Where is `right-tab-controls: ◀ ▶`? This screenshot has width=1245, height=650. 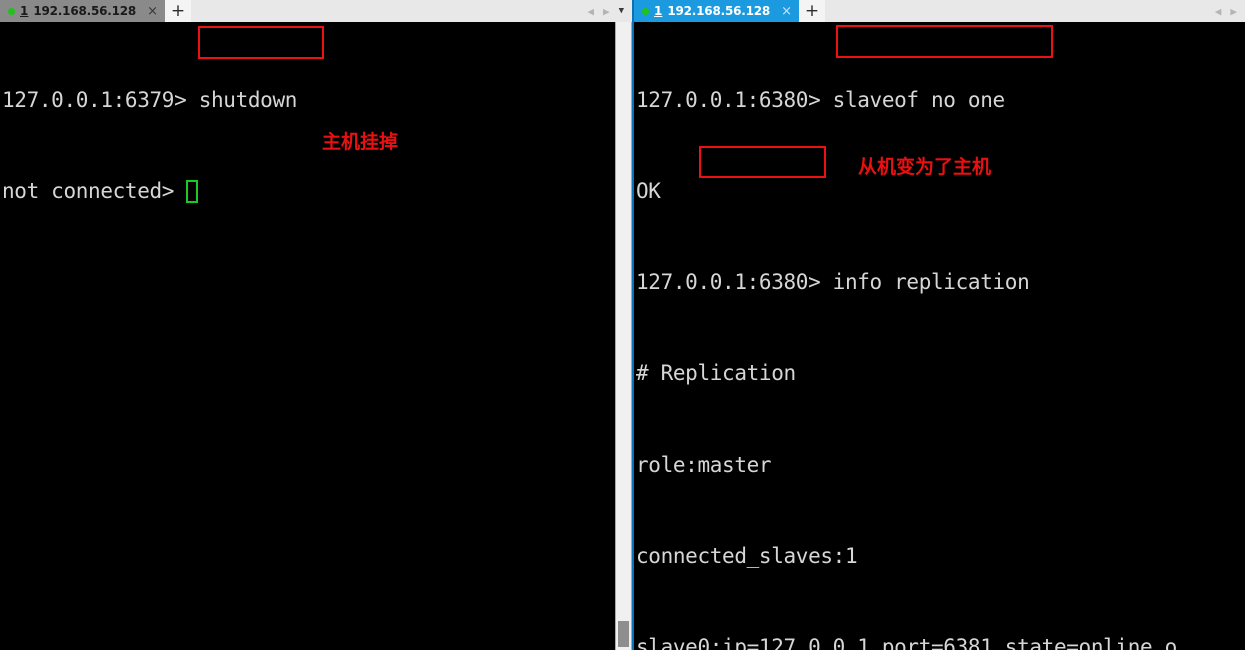 right-tab-controls: ◀ ▶ is located at coordinates (1225, 11).